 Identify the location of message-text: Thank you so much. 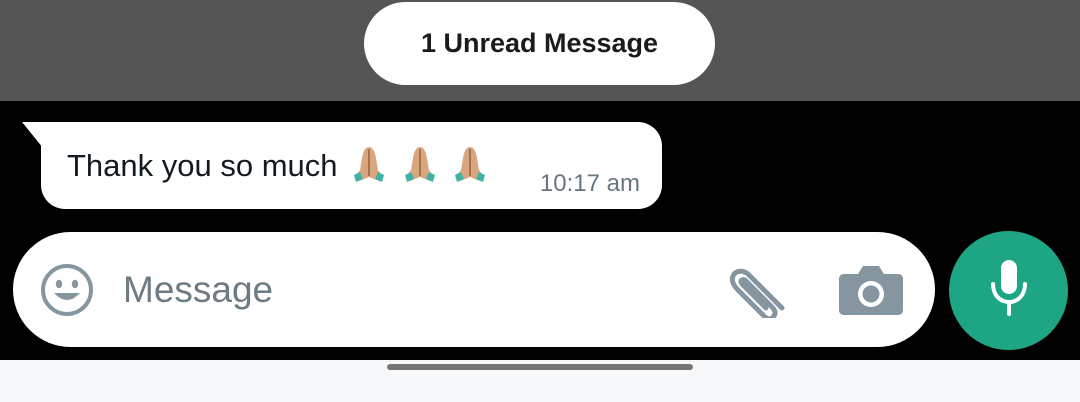
(202, 165).